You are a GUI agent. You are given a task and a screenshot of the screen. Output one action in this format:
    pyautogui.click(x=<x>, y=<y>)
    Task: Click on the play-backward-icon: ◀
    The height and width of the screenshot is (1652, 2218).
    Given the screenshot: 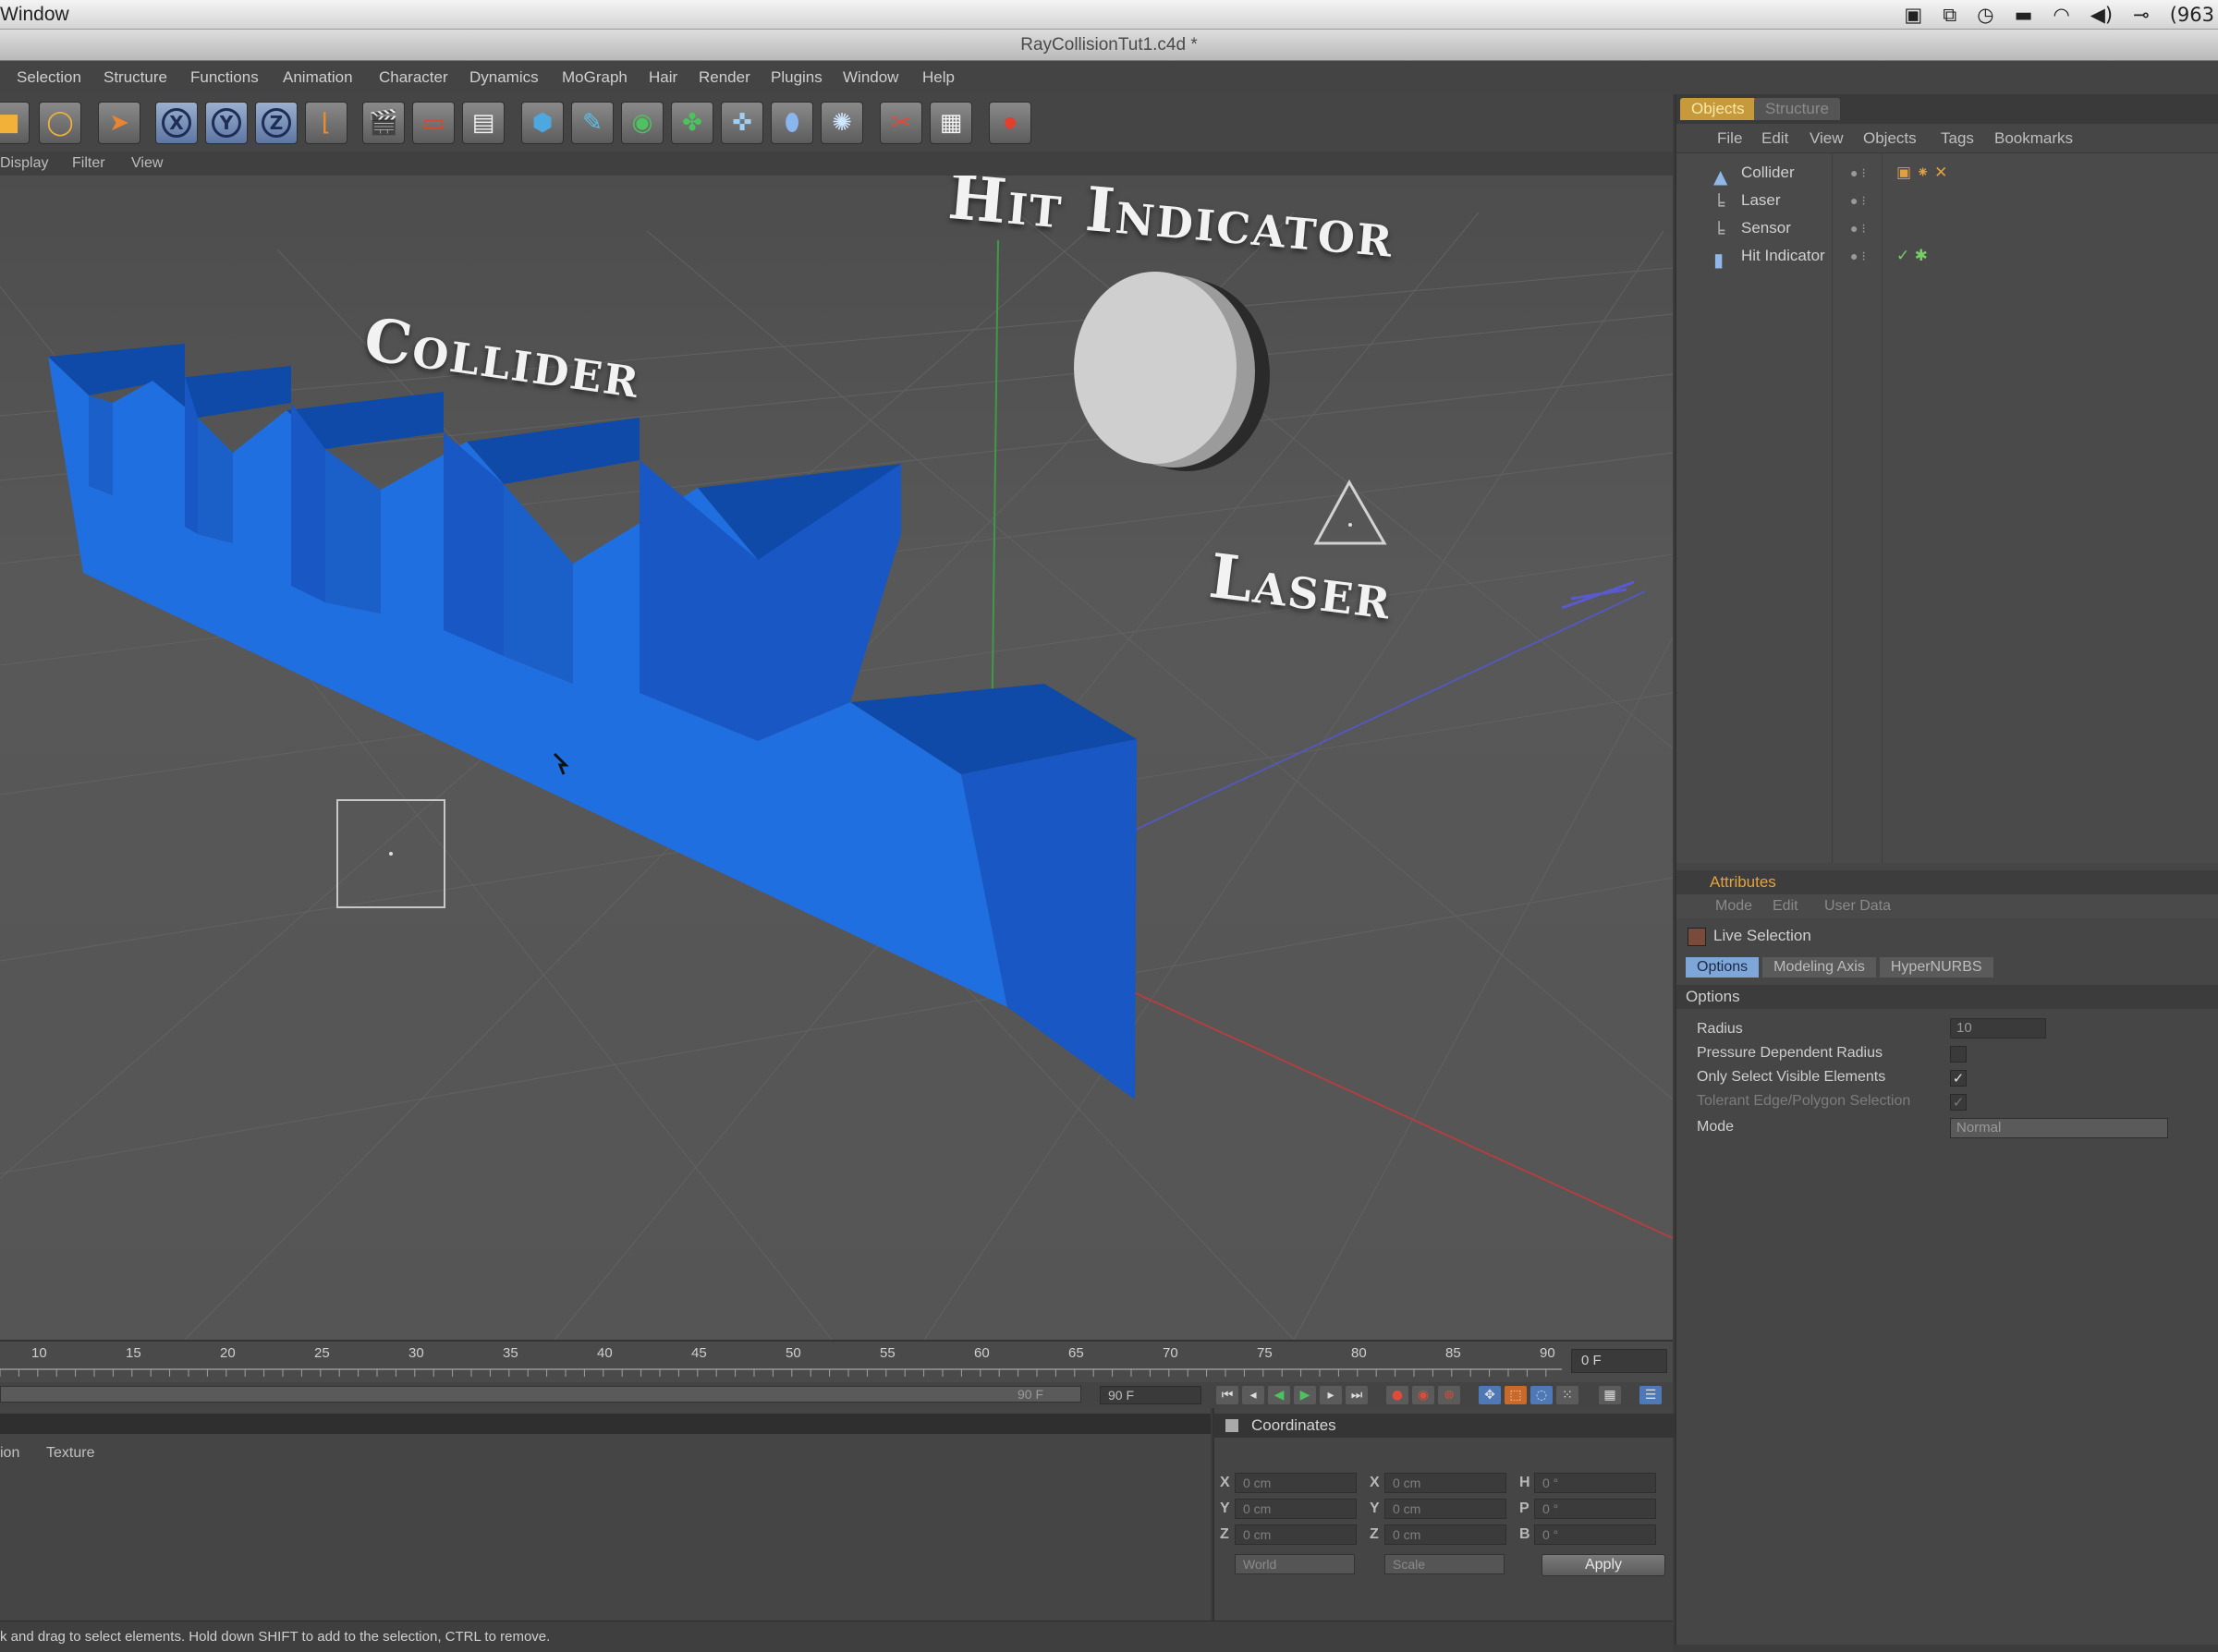 What is the action you would take?
    pyautogui.click(x=1279, y=1395)
    